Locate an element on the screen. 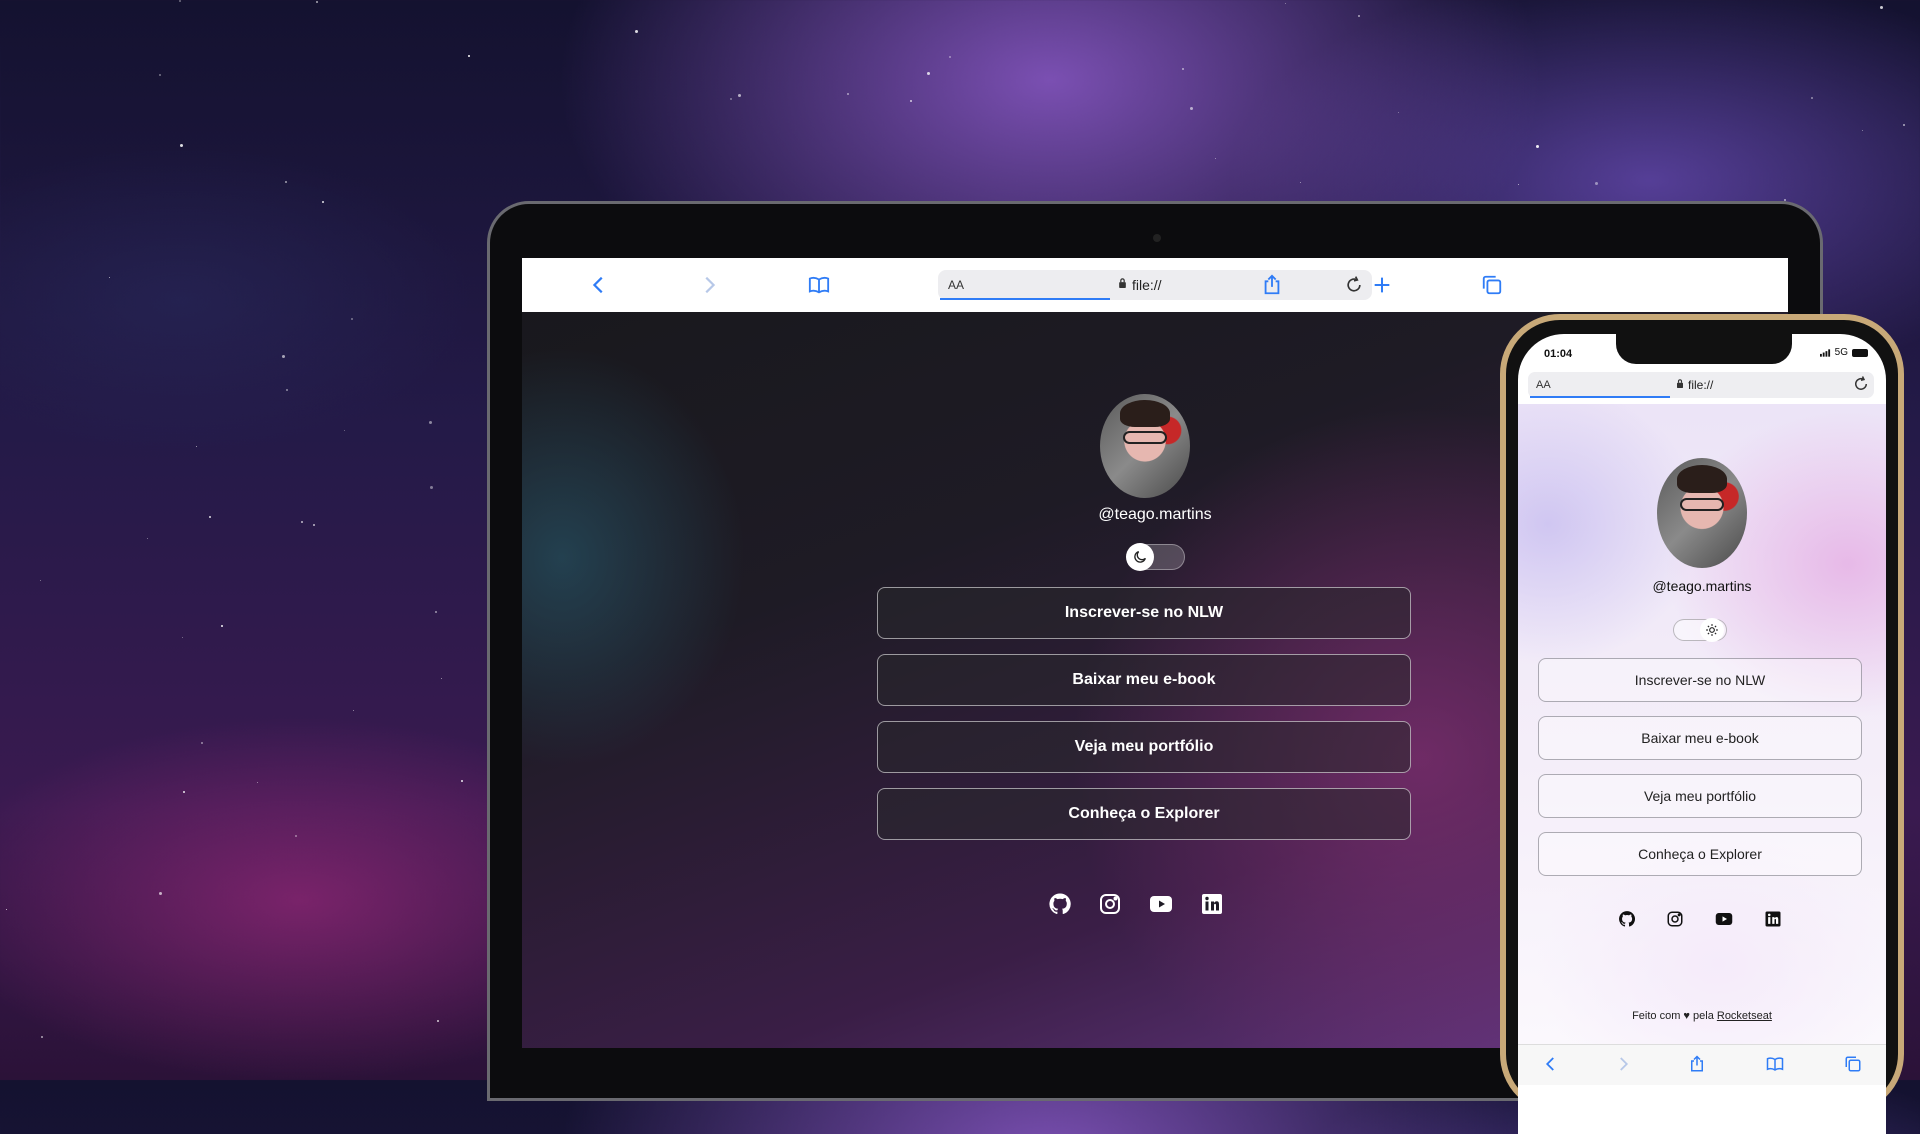 Image resolution: width=1920 pixels, height=1134 pixels. sun-icon is located at coordinates (1712, 630).